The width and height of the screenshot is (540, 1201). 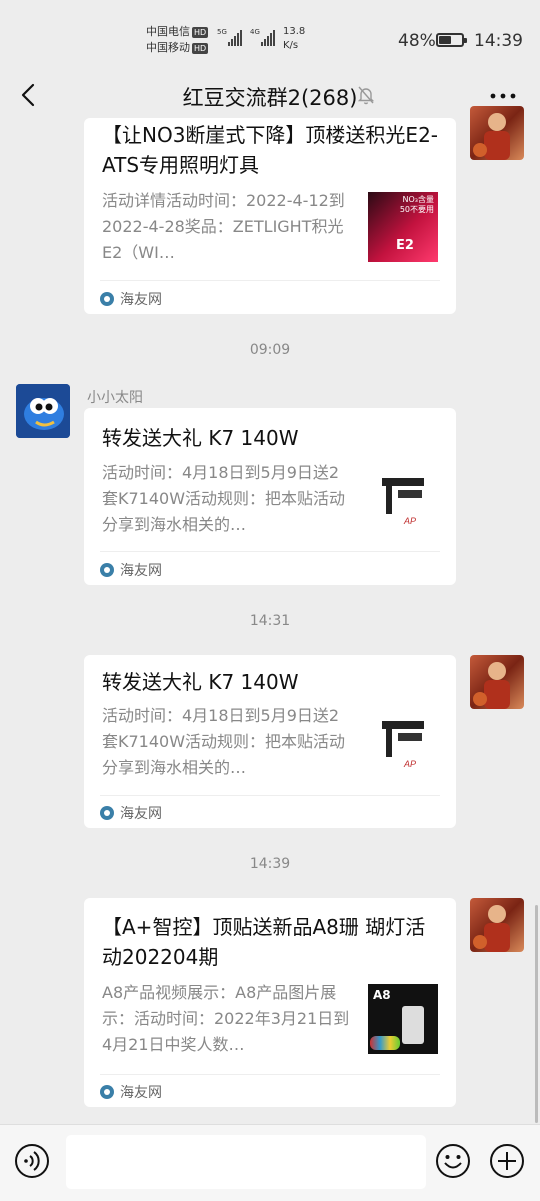 I want to click on network-type-4g: 4G, so click(x=255, y=32).